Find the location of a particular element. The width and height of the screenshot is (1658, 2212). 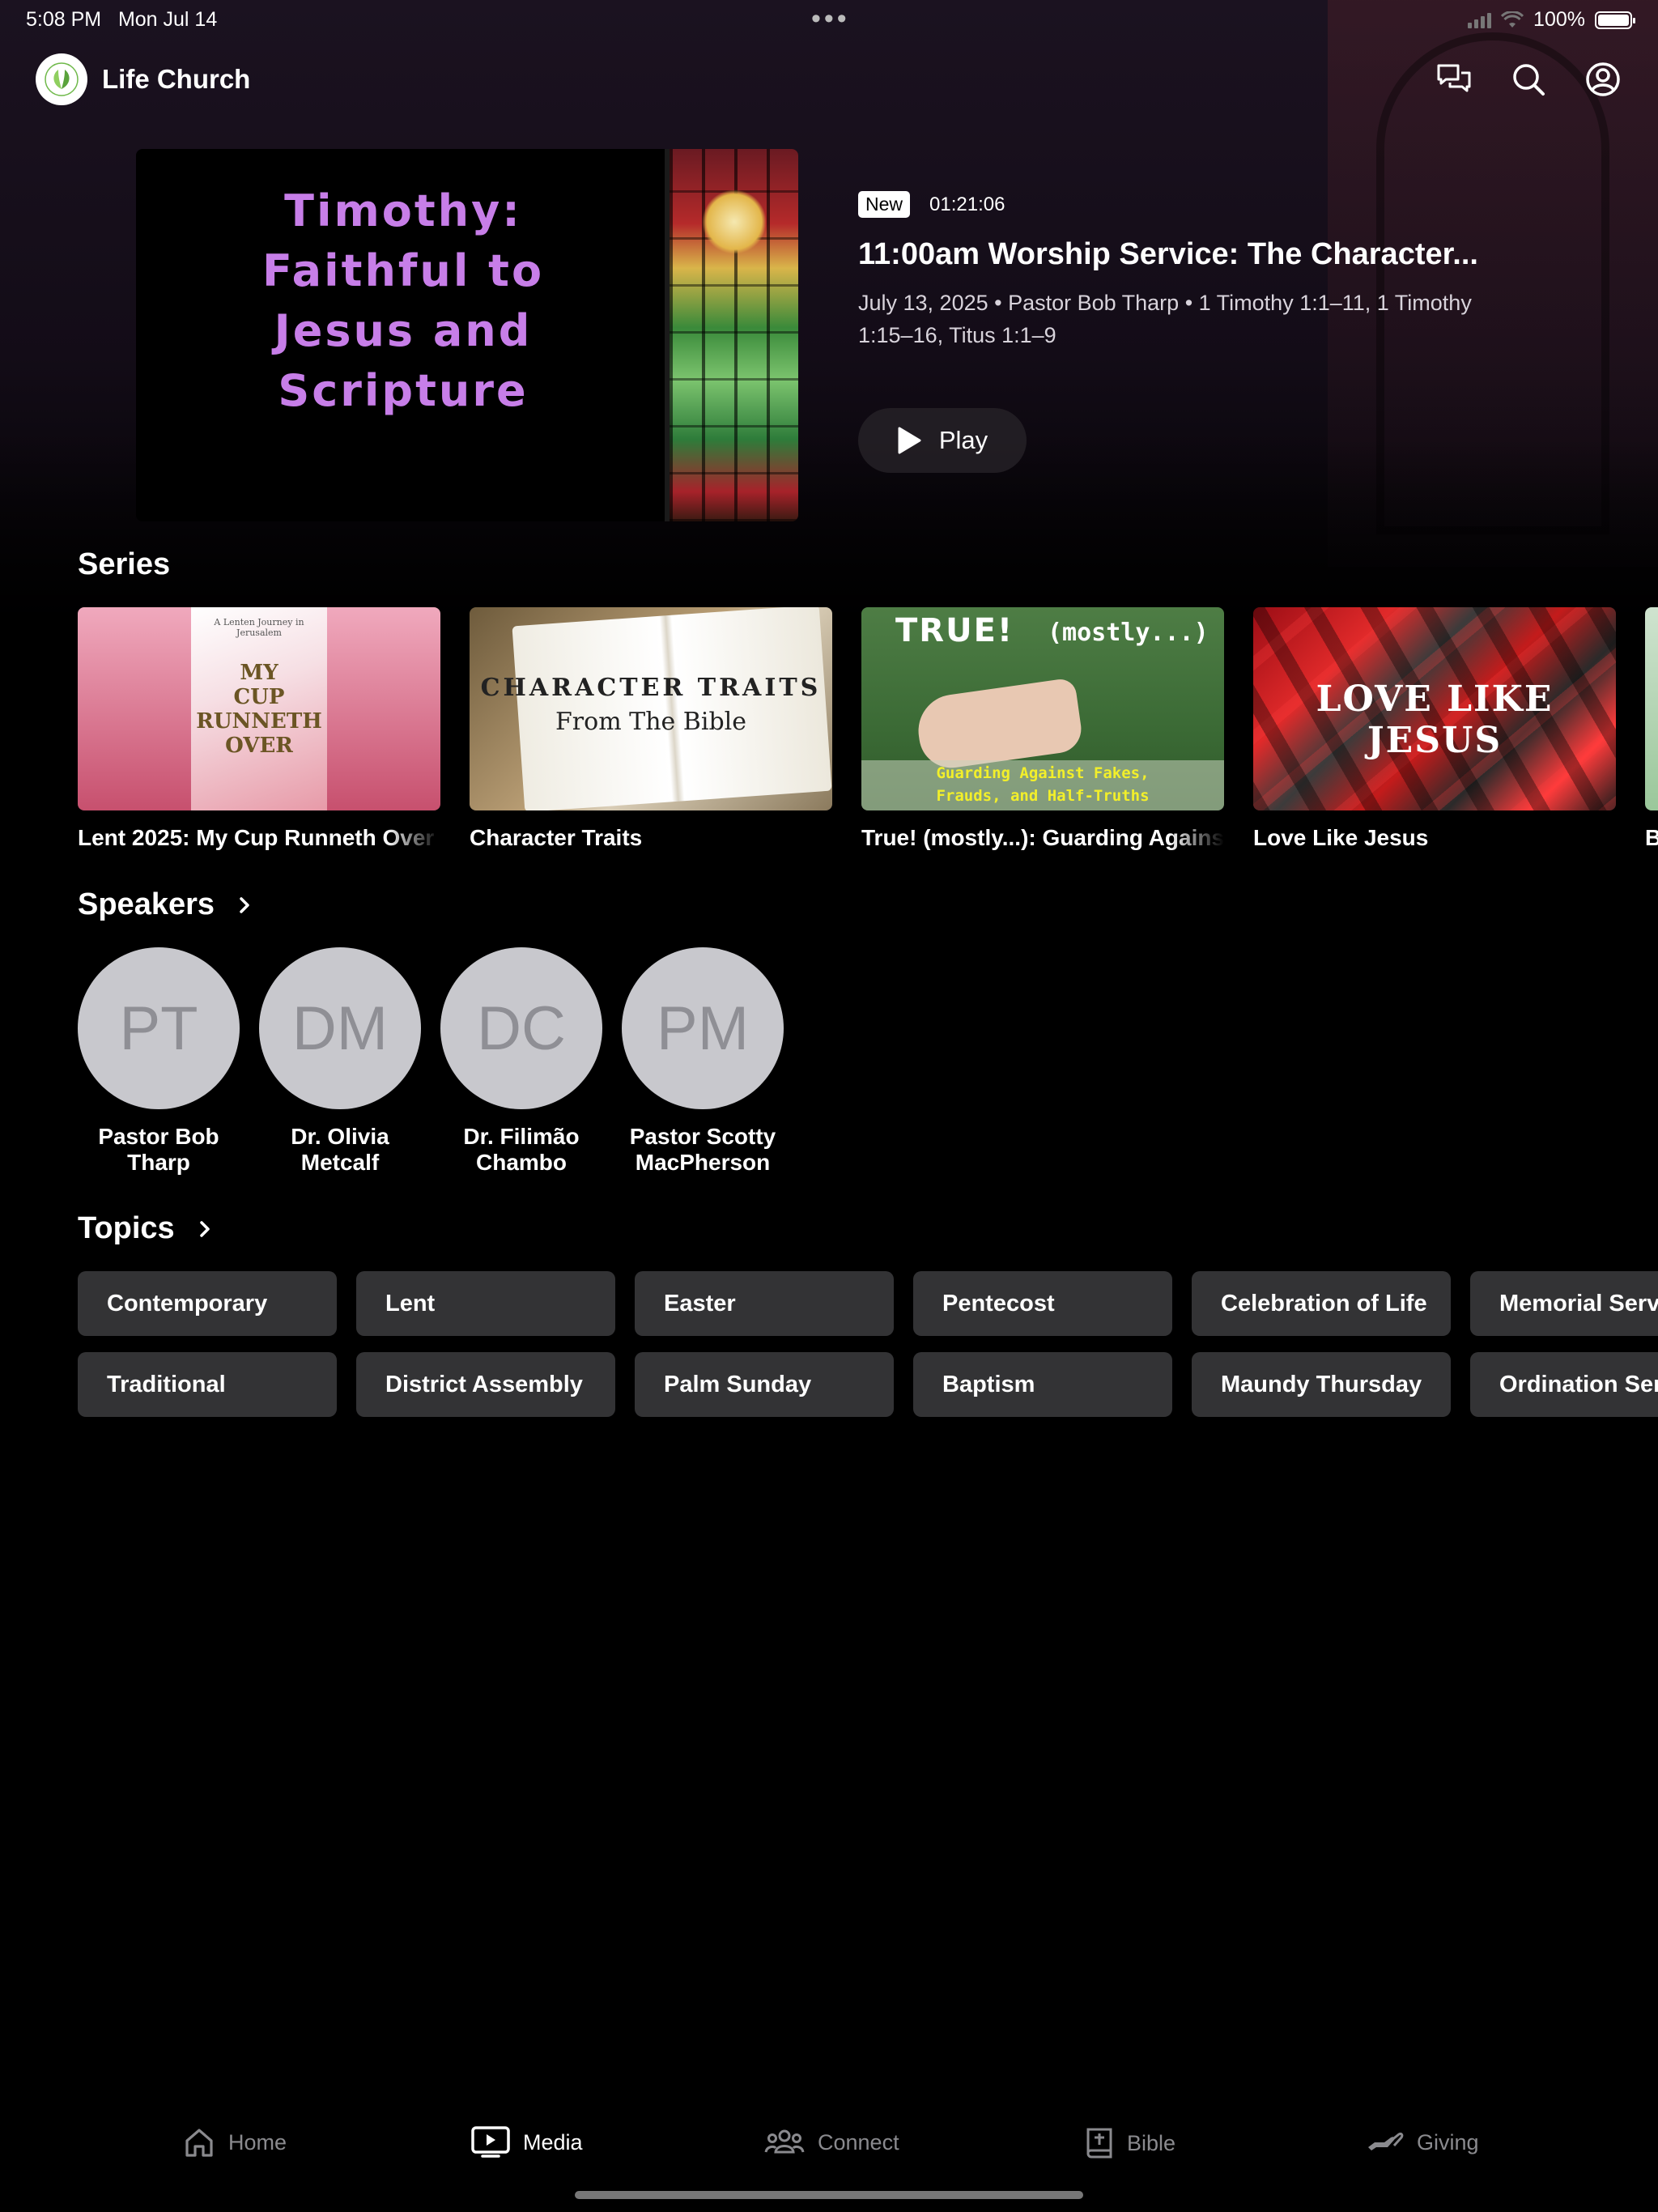

art-line: Frauds, and Half-Truths is located at coordinates (1043, 796).